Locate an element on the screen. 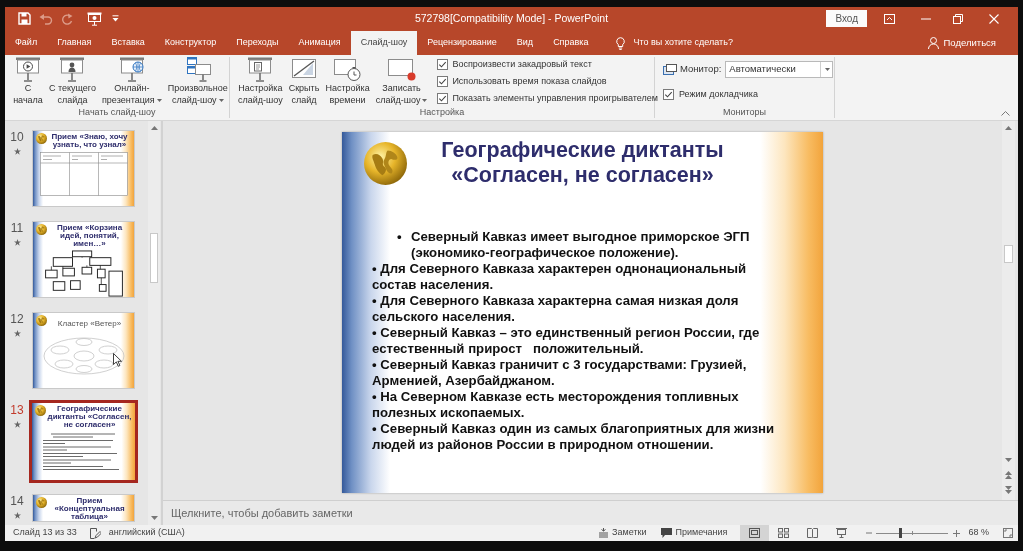 This screenshot has width=1023, height=551. rehearse-timings-button: Настройка времени is located at coordinates (347, 81).